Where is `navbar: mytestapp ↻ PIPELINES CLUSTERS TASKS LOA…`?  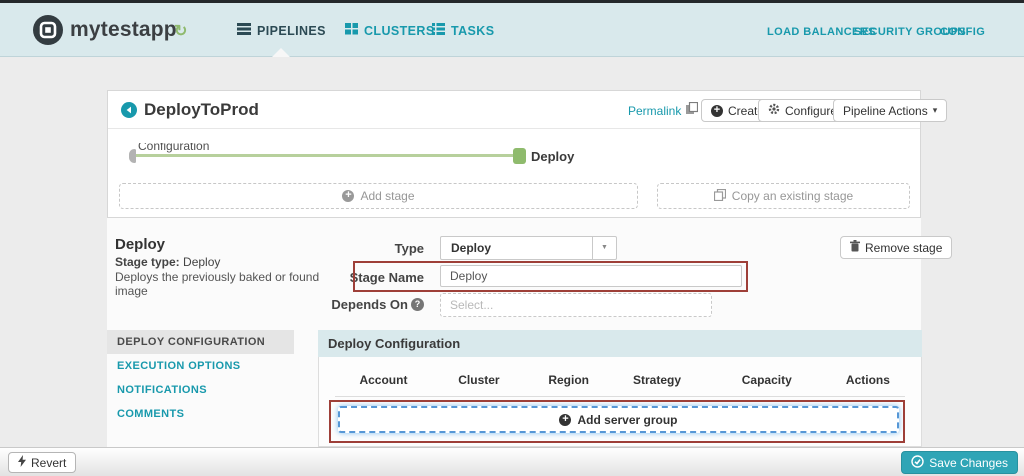 navbar: mytestapp ↻ PIPELINES CLUSTERS TASKS LOA… is located at coordinates (512, 30).